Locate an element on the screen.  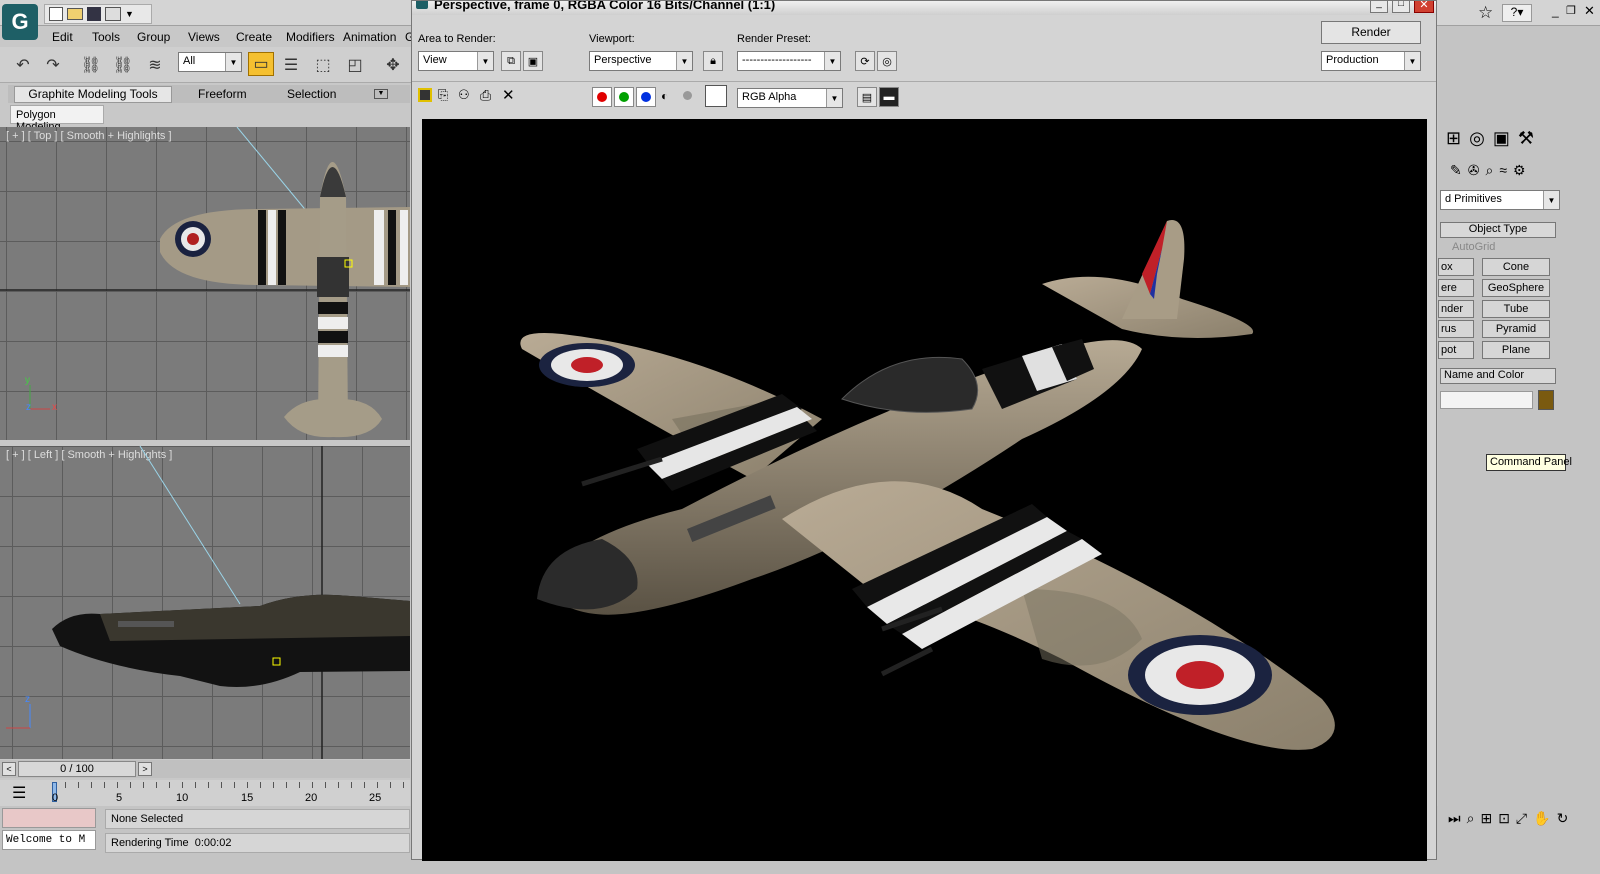
help-icon: ?▾ is located at coordinates (1517, 13).